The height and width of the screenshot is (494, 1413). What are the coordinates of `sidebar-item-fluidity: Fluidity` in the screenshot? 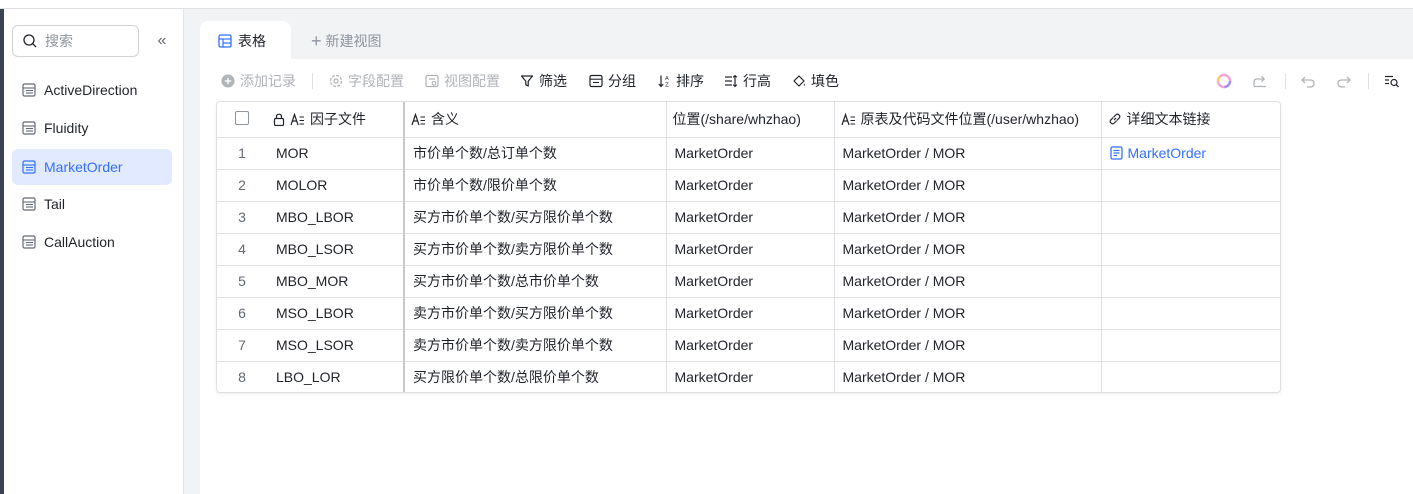 It's located at (92, 128).